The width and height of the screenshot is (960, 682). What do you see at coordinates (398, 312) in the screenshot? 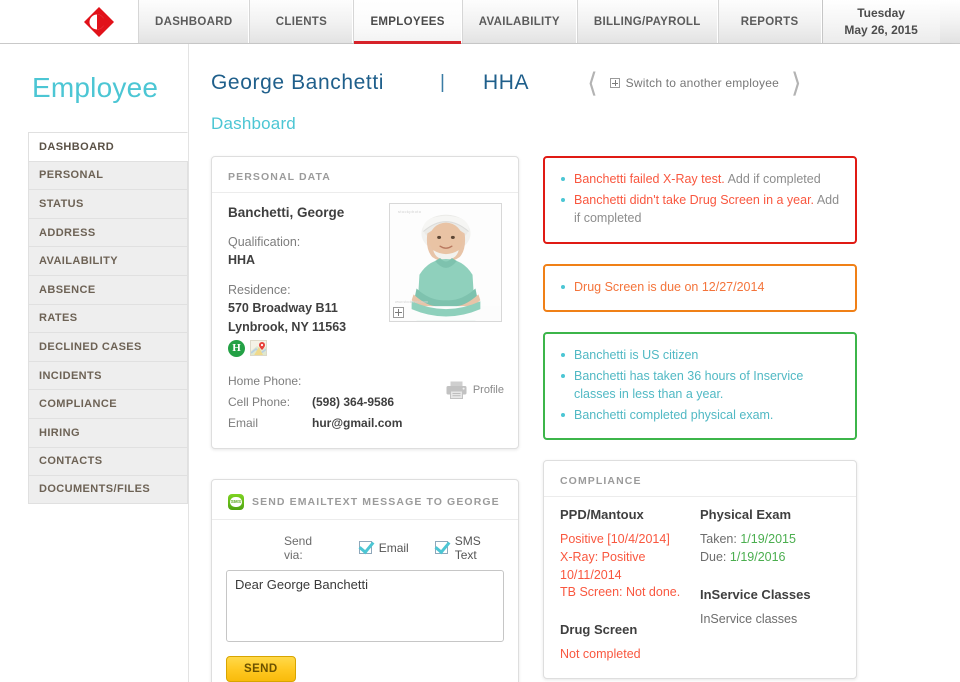
I see `expand-photo-icon` at bounding box center [398, 312].